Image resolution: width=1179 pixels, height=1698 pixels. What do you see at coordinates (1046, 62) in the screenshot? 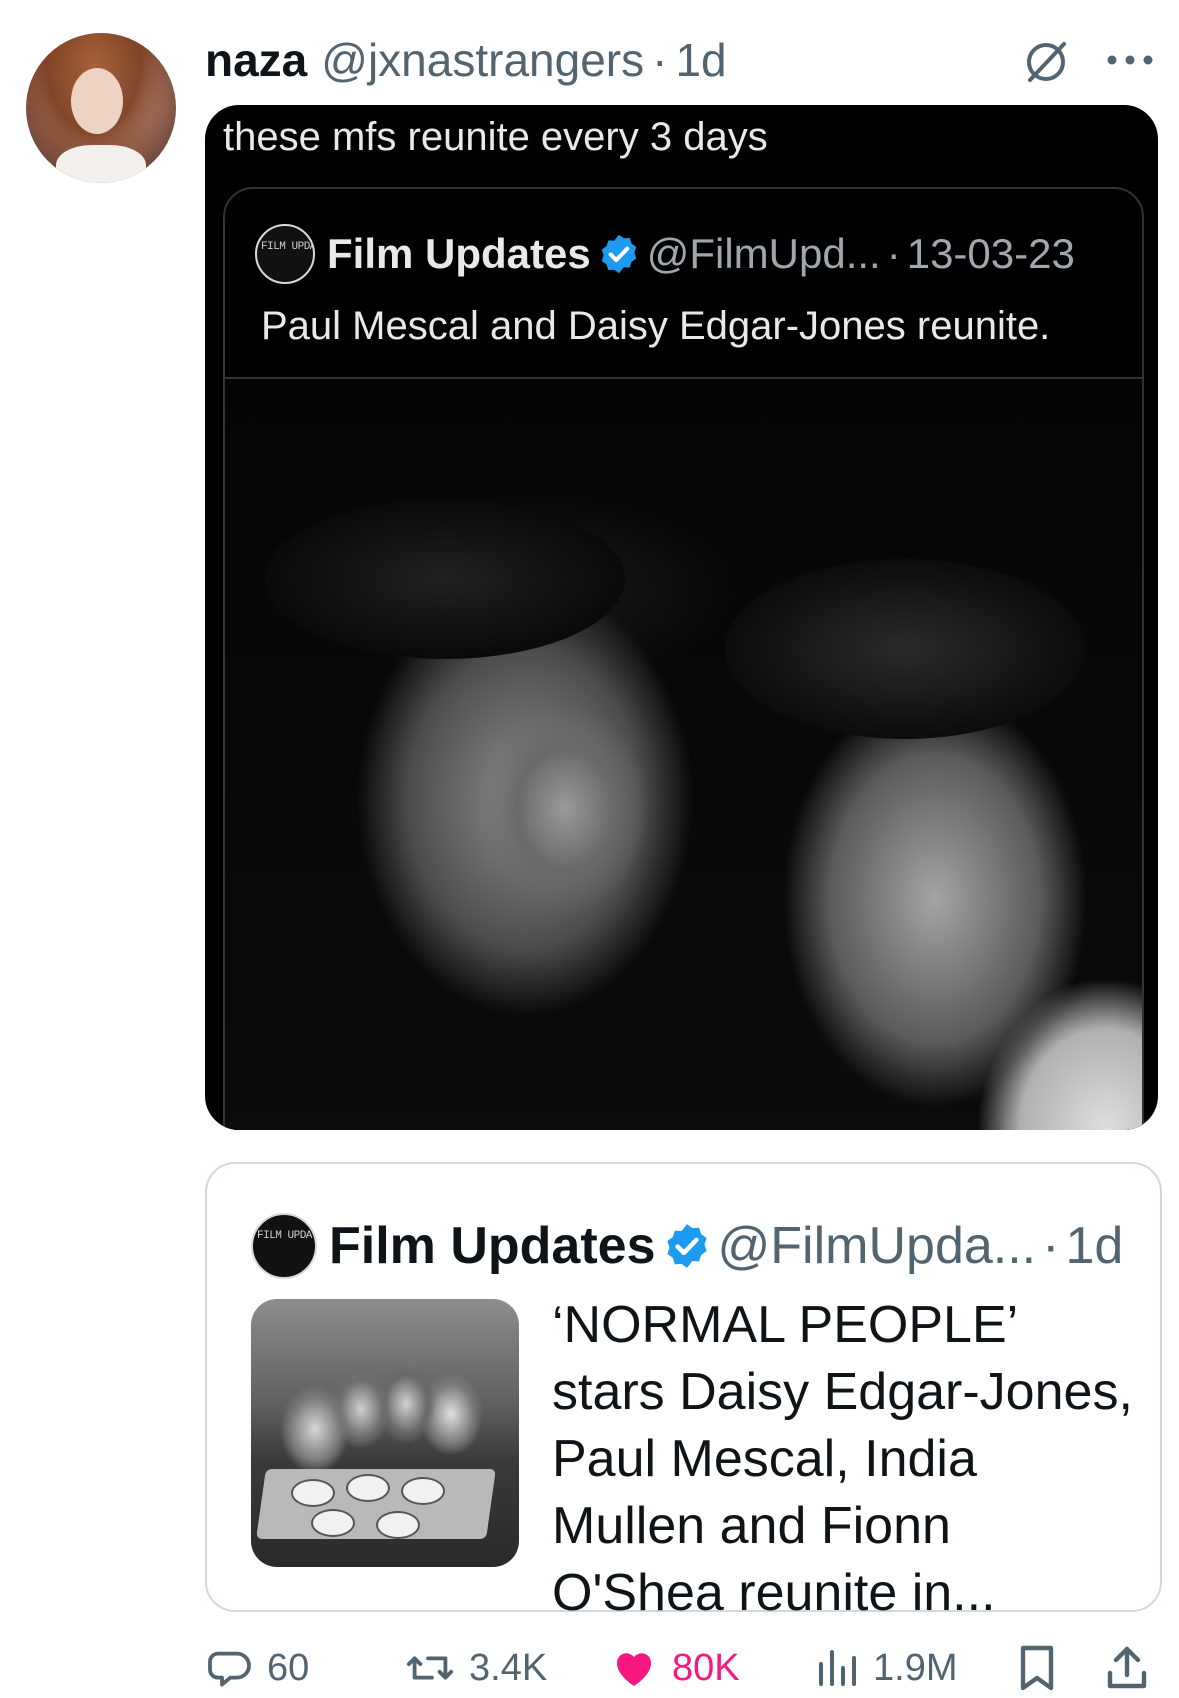
I see `hide-icon` at bounding box center [1046, 62].